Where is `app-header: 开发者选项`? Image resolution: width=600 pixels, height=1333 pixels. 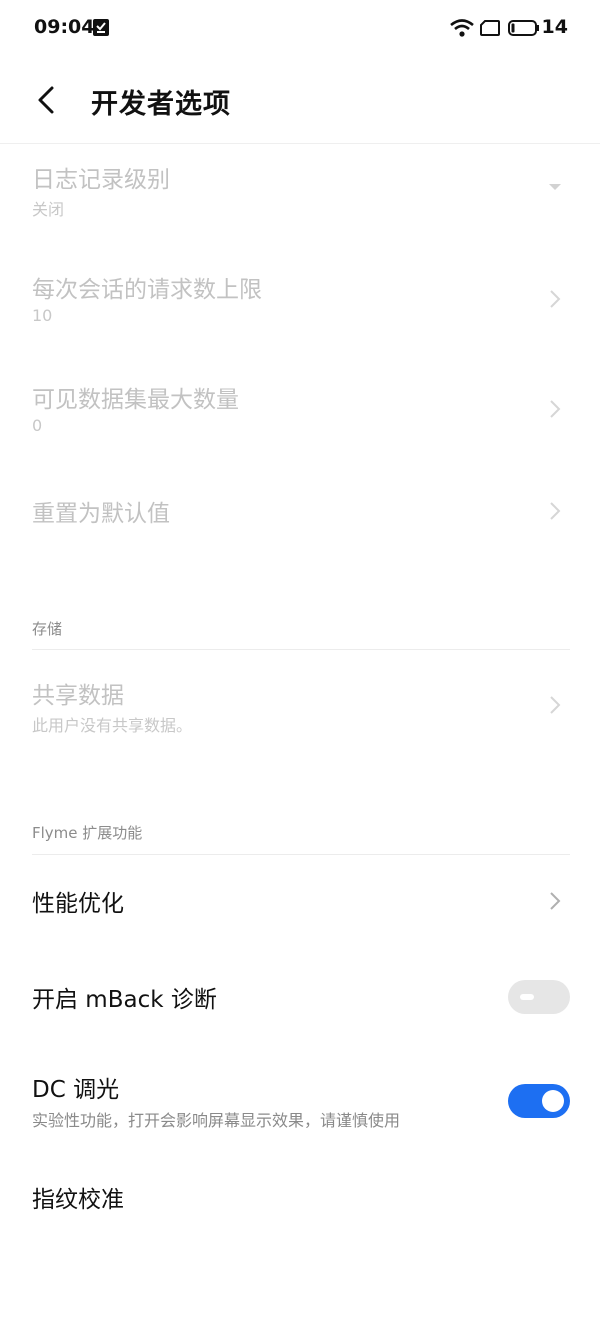 app-header: 开发者选项 is located at coordinates (300, 100).